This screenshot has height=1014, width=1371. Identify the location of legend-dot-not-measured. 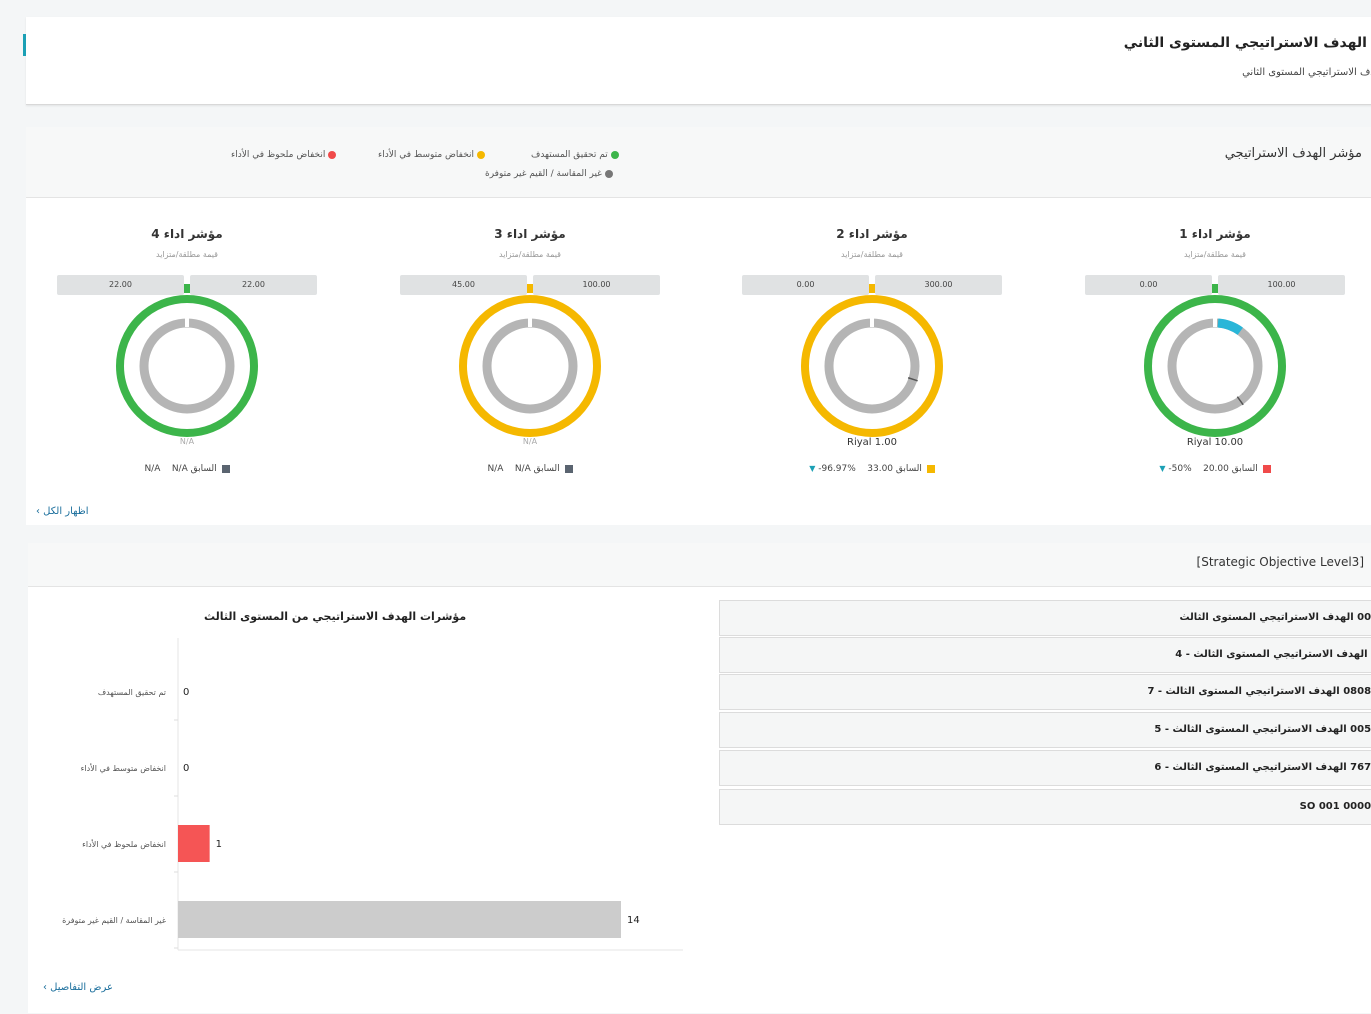
(608, 173).